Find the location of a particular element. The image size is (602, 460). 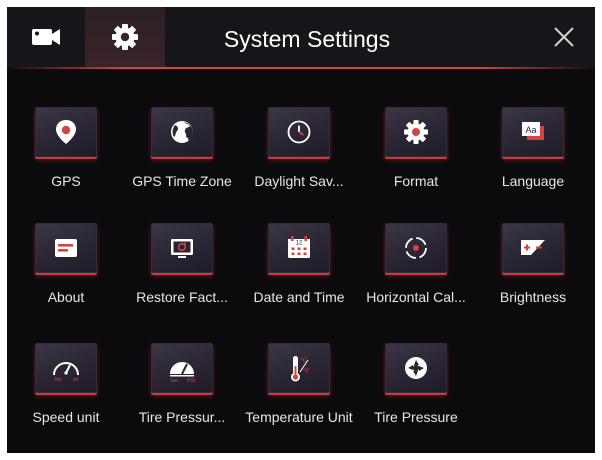

restore-icon is located at coordinates (182, 248).